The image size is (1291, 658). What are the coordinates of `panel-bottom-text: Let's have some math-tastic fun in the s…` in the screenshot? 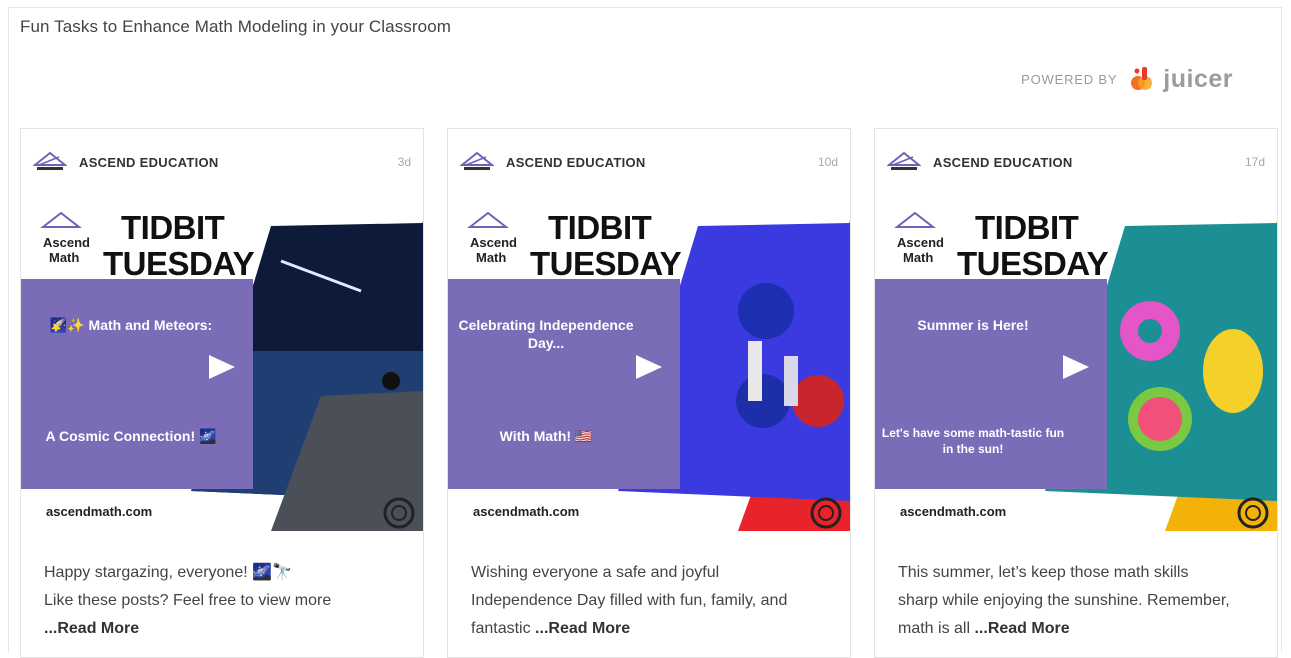 It's located at (973, 441).